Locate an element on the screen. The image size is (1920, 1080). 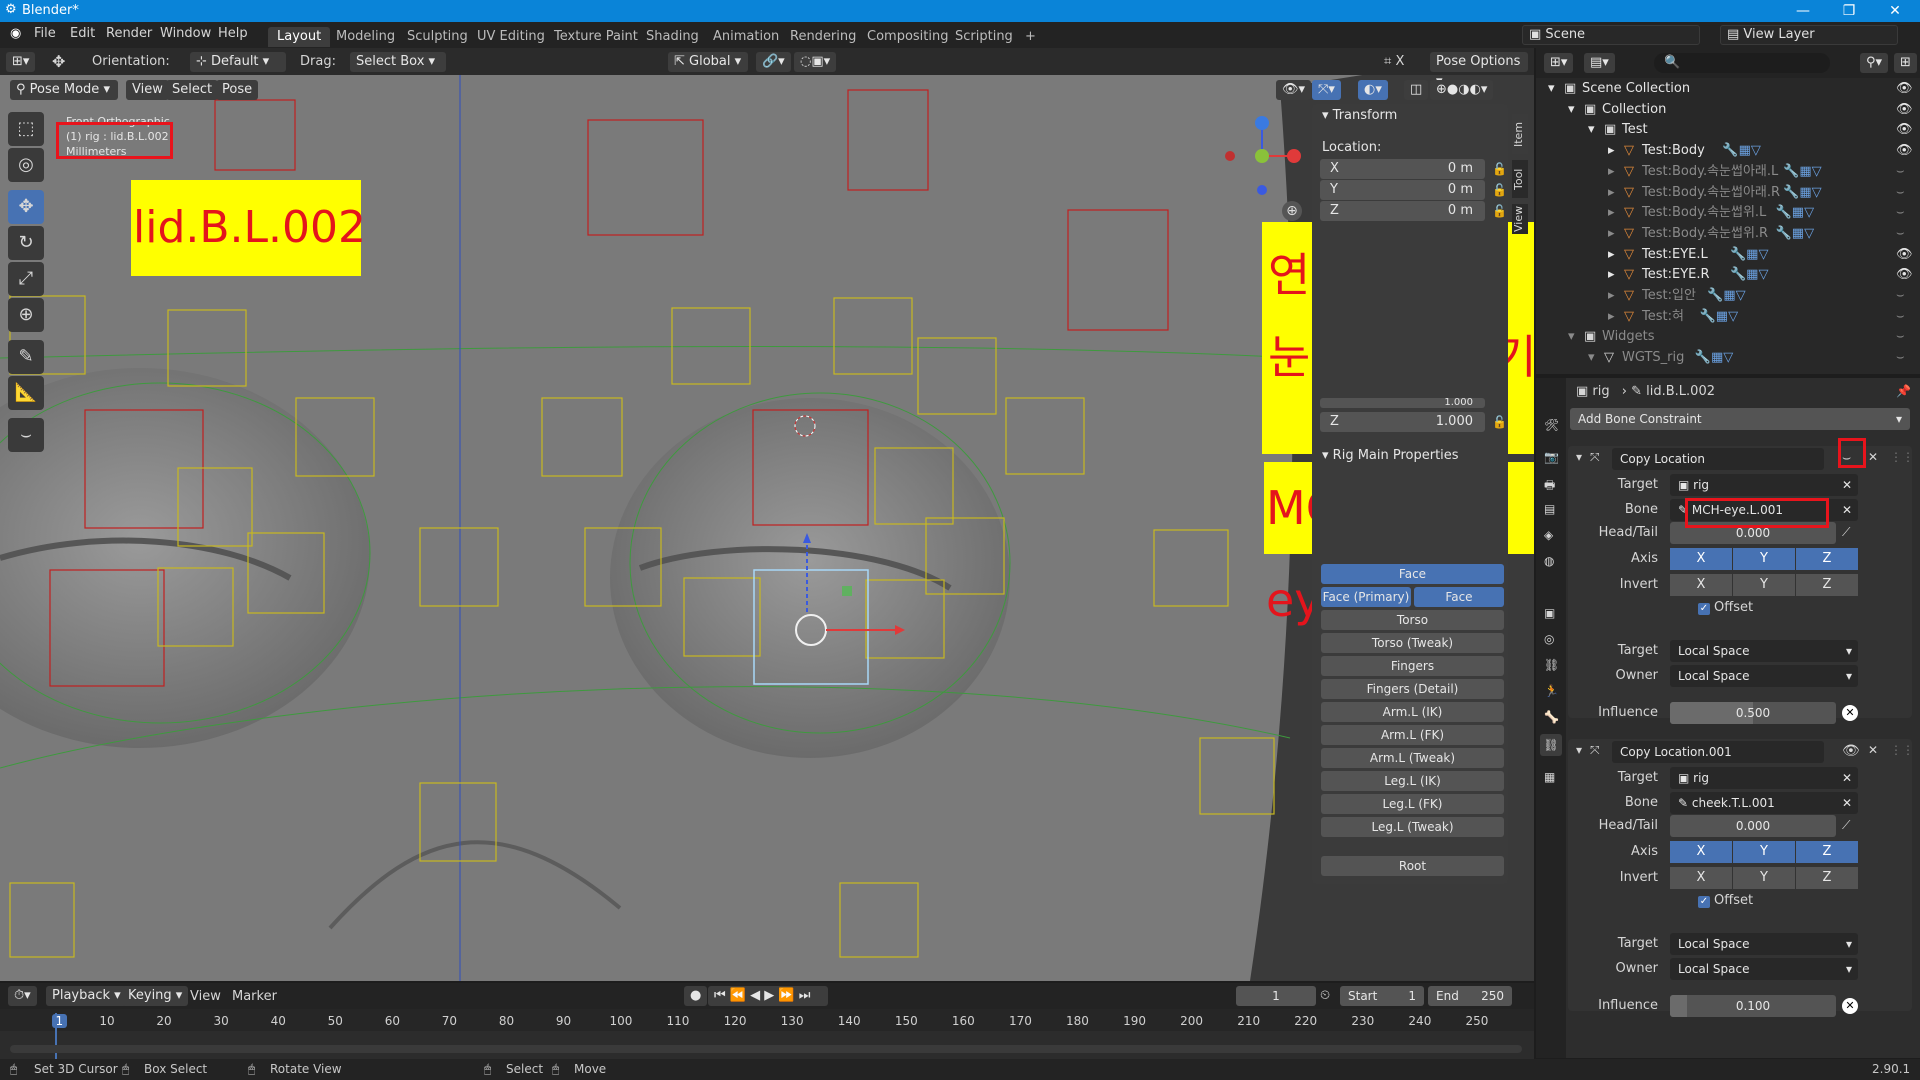
outliner-row: ▸ ▽ Test:Body.속눈썹아래.L 🔧▦▽ ⌣ is located at coordinates (1728, 171).